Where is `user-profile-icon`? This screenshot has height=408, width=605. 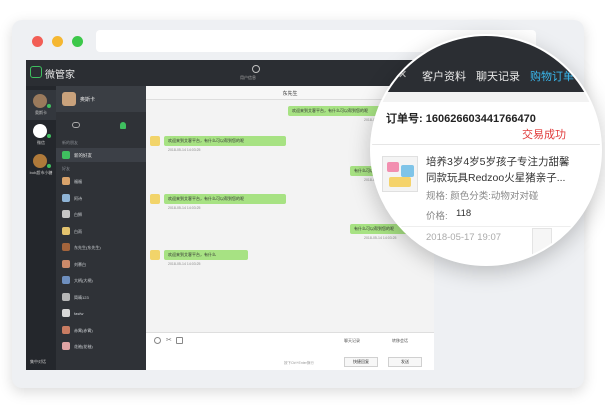
user-profile-icon is located at coordinates (256, 69).